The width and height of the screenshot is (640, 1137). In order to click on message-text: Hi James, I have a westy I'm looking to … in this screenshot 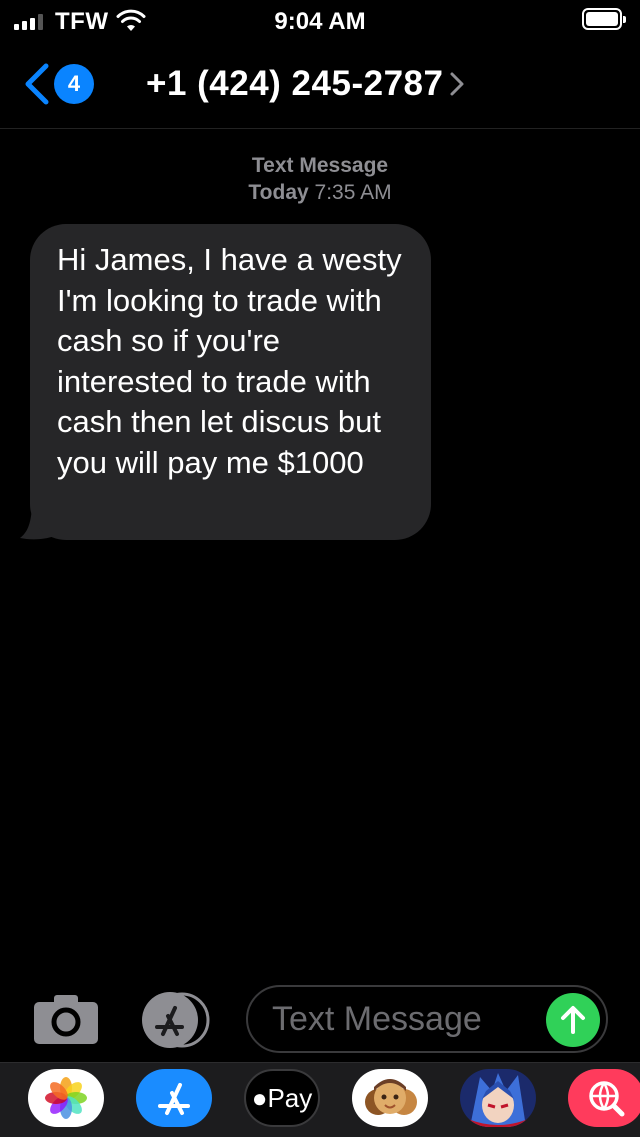, I will do `click(229, 361)`.